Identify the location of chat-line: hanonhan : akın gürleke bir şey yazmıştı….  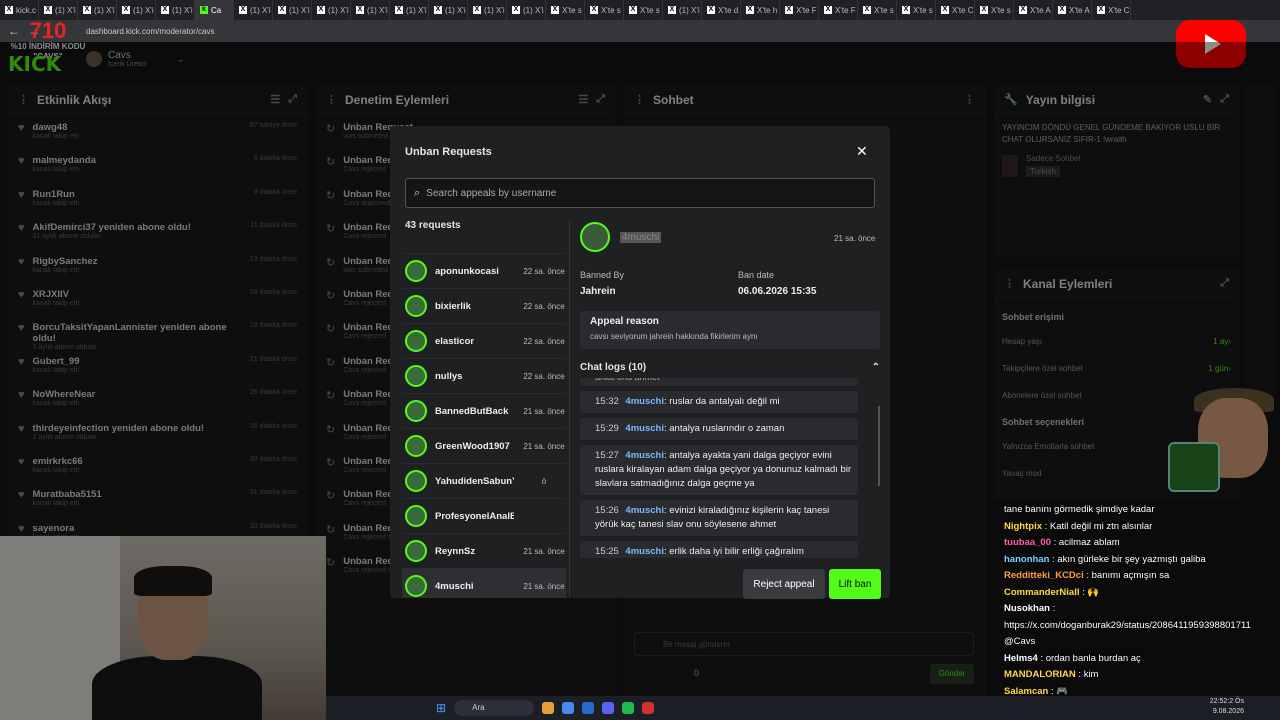
(1142, 560).